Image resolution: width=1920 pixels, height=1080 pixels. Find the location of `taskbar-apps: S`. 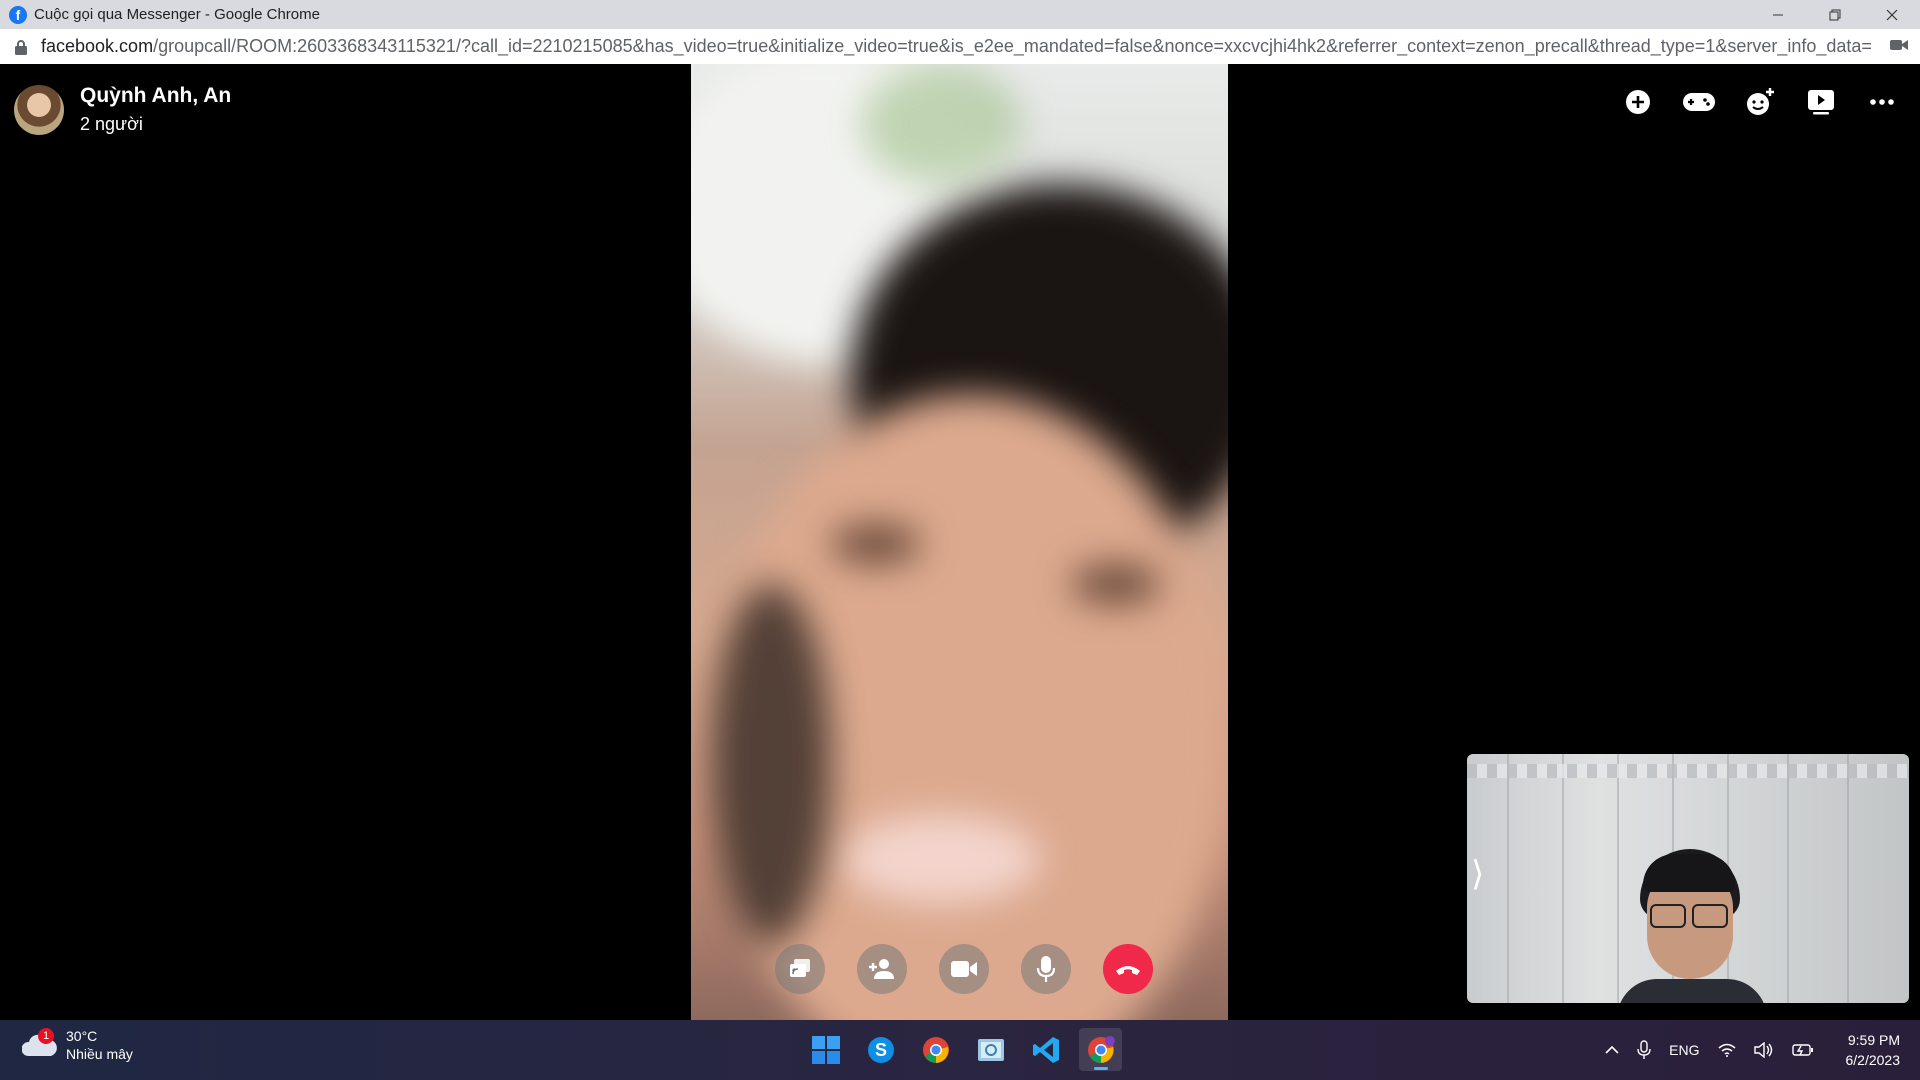

taskbar-apps: S is located at coordinates (963, 1049).